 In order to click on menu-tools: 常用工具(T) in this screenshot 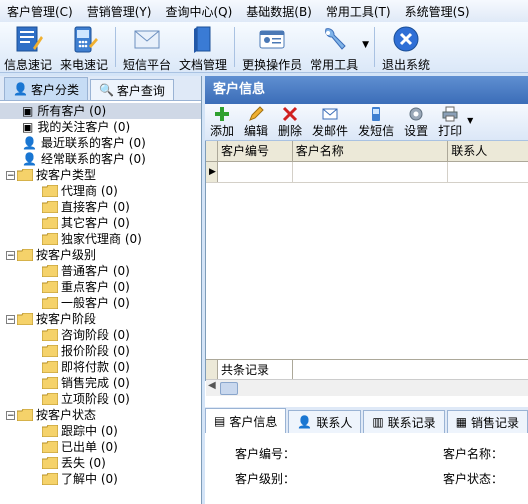, I will do `click(358, 11)`.